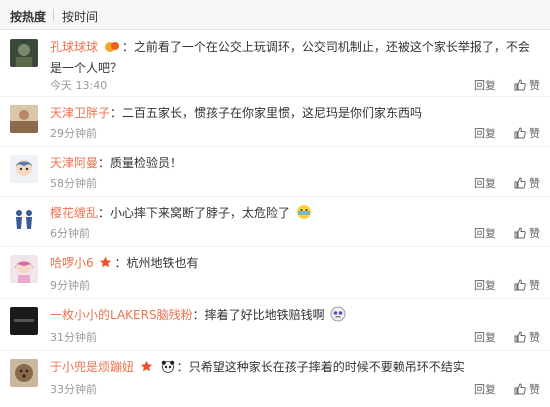 This screenshot has height=407, width=550. What do you see at coordinates (264, 315) in the screenshot?
I see `comment-text: 摔着了好比地铁赔钱啊` at bounding box center [264, 315].